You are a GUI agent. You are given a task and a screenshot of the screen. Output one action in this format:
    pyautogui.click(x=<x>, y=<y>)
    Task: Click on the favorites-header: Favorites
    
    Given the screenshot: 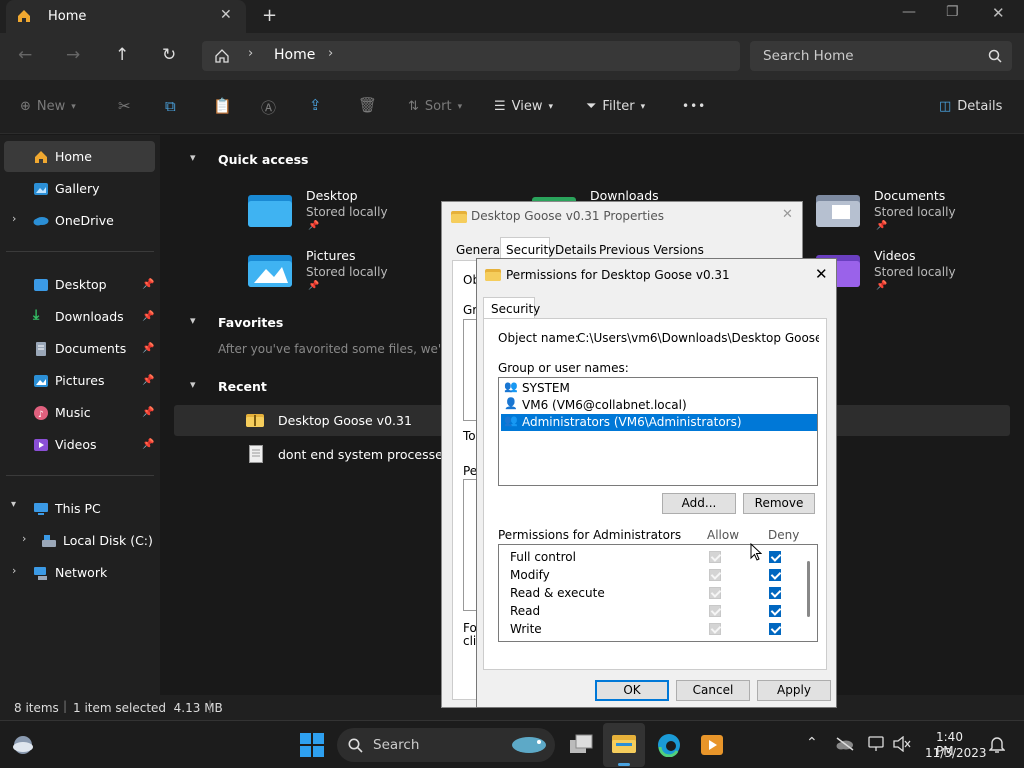 What is the action you would take?
    pyautogui.click(x=250, y=322)
    